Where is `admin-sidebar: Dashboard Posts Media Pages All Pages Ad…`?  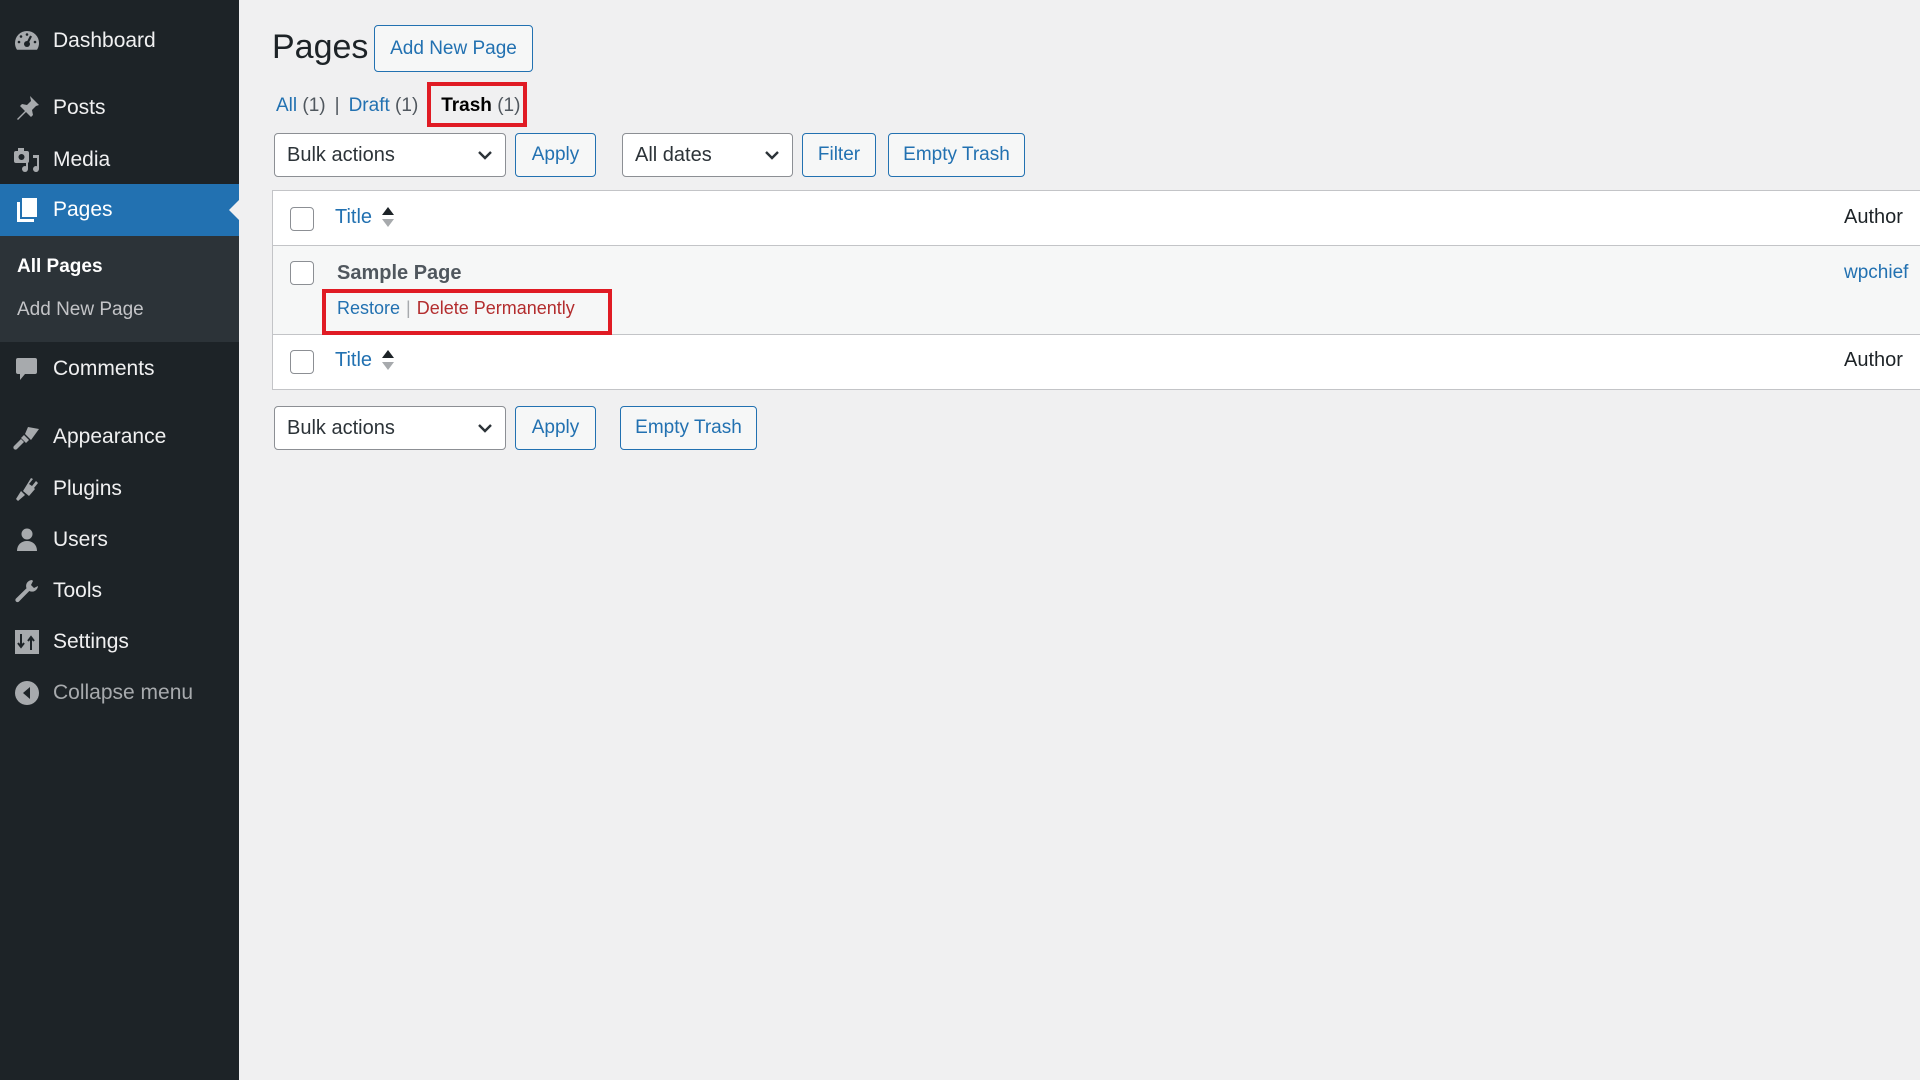 admin-sidebar: Dashboard Posts Media Pages All Pages Ad… is located at coordinates (119, 540).